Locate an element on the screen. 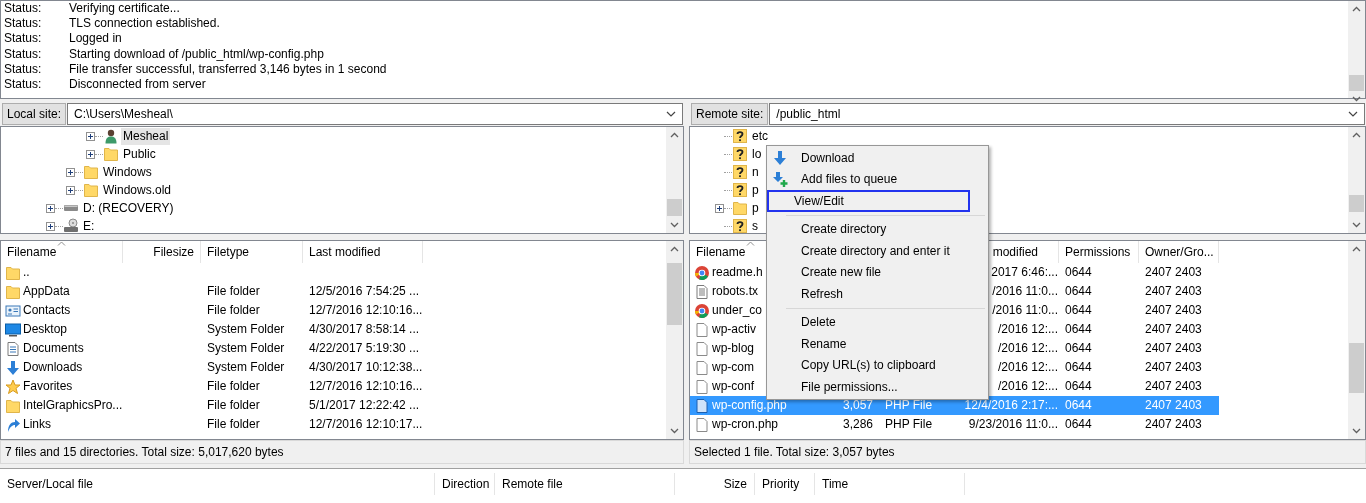  tree-item: E: is located at coordinates (89, 225).